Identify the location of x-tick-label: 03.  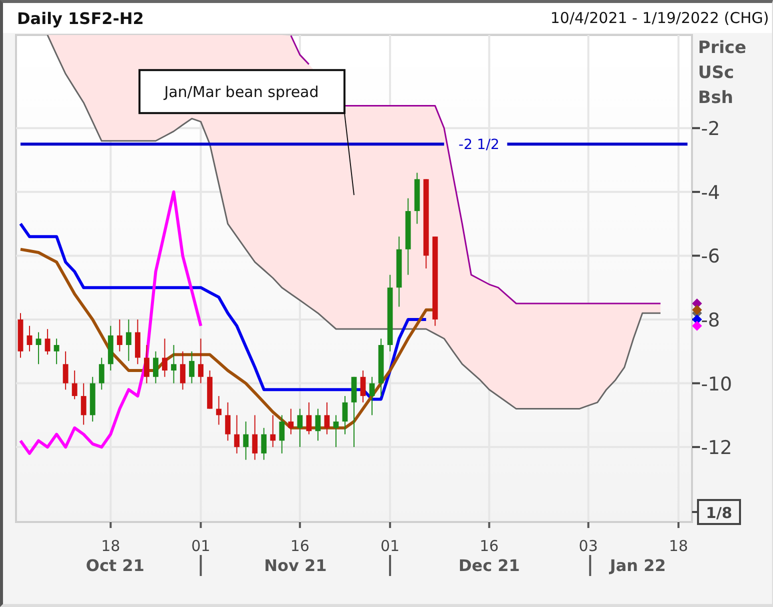
(588, 546).